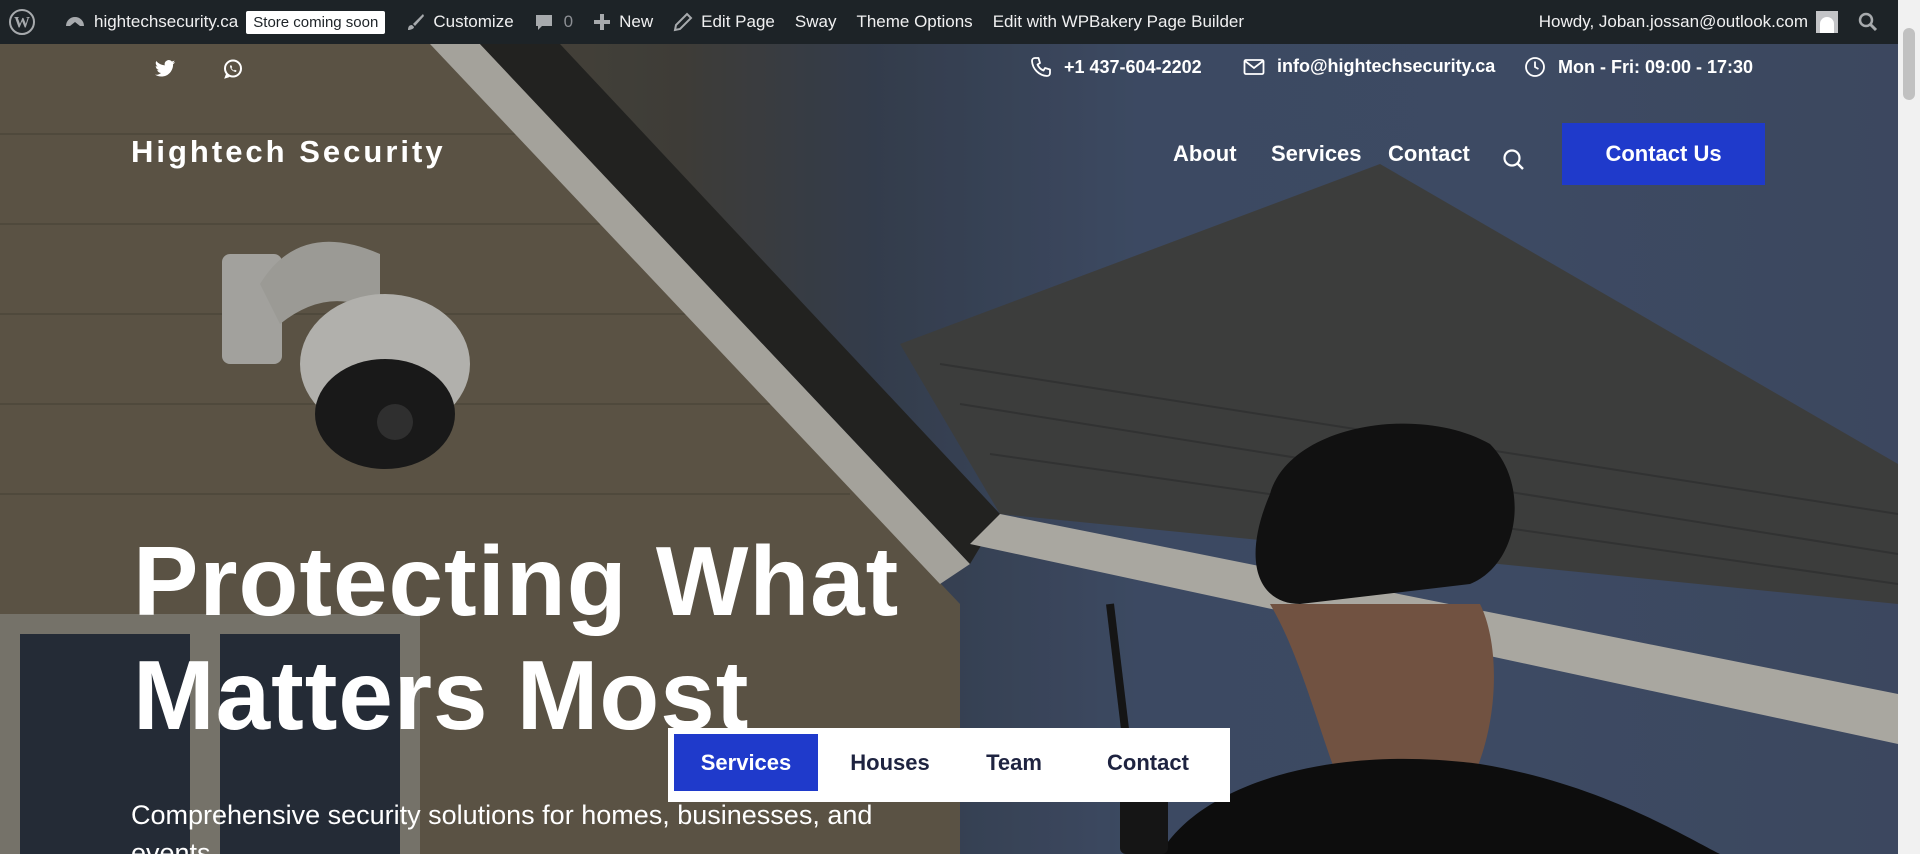  I want to click on wordpress-logo-icon: W, so click(22, 22).